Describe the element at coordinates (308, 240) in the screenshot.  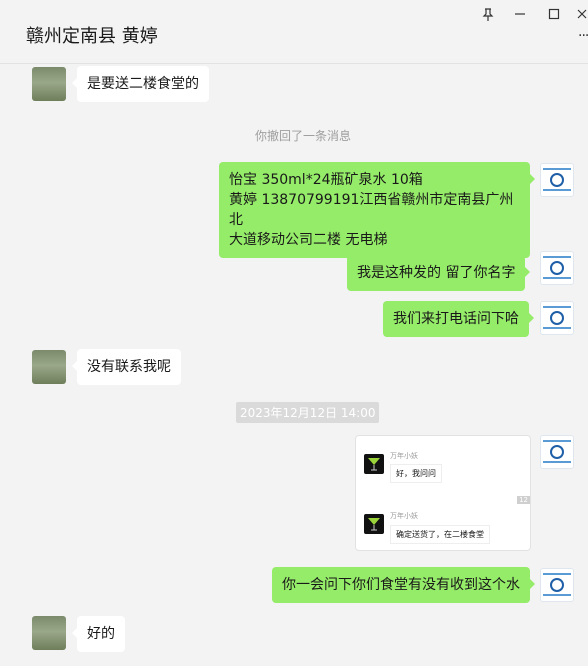
I see `order-line-3: 大道移动公司二楼 无电梯` at that location.